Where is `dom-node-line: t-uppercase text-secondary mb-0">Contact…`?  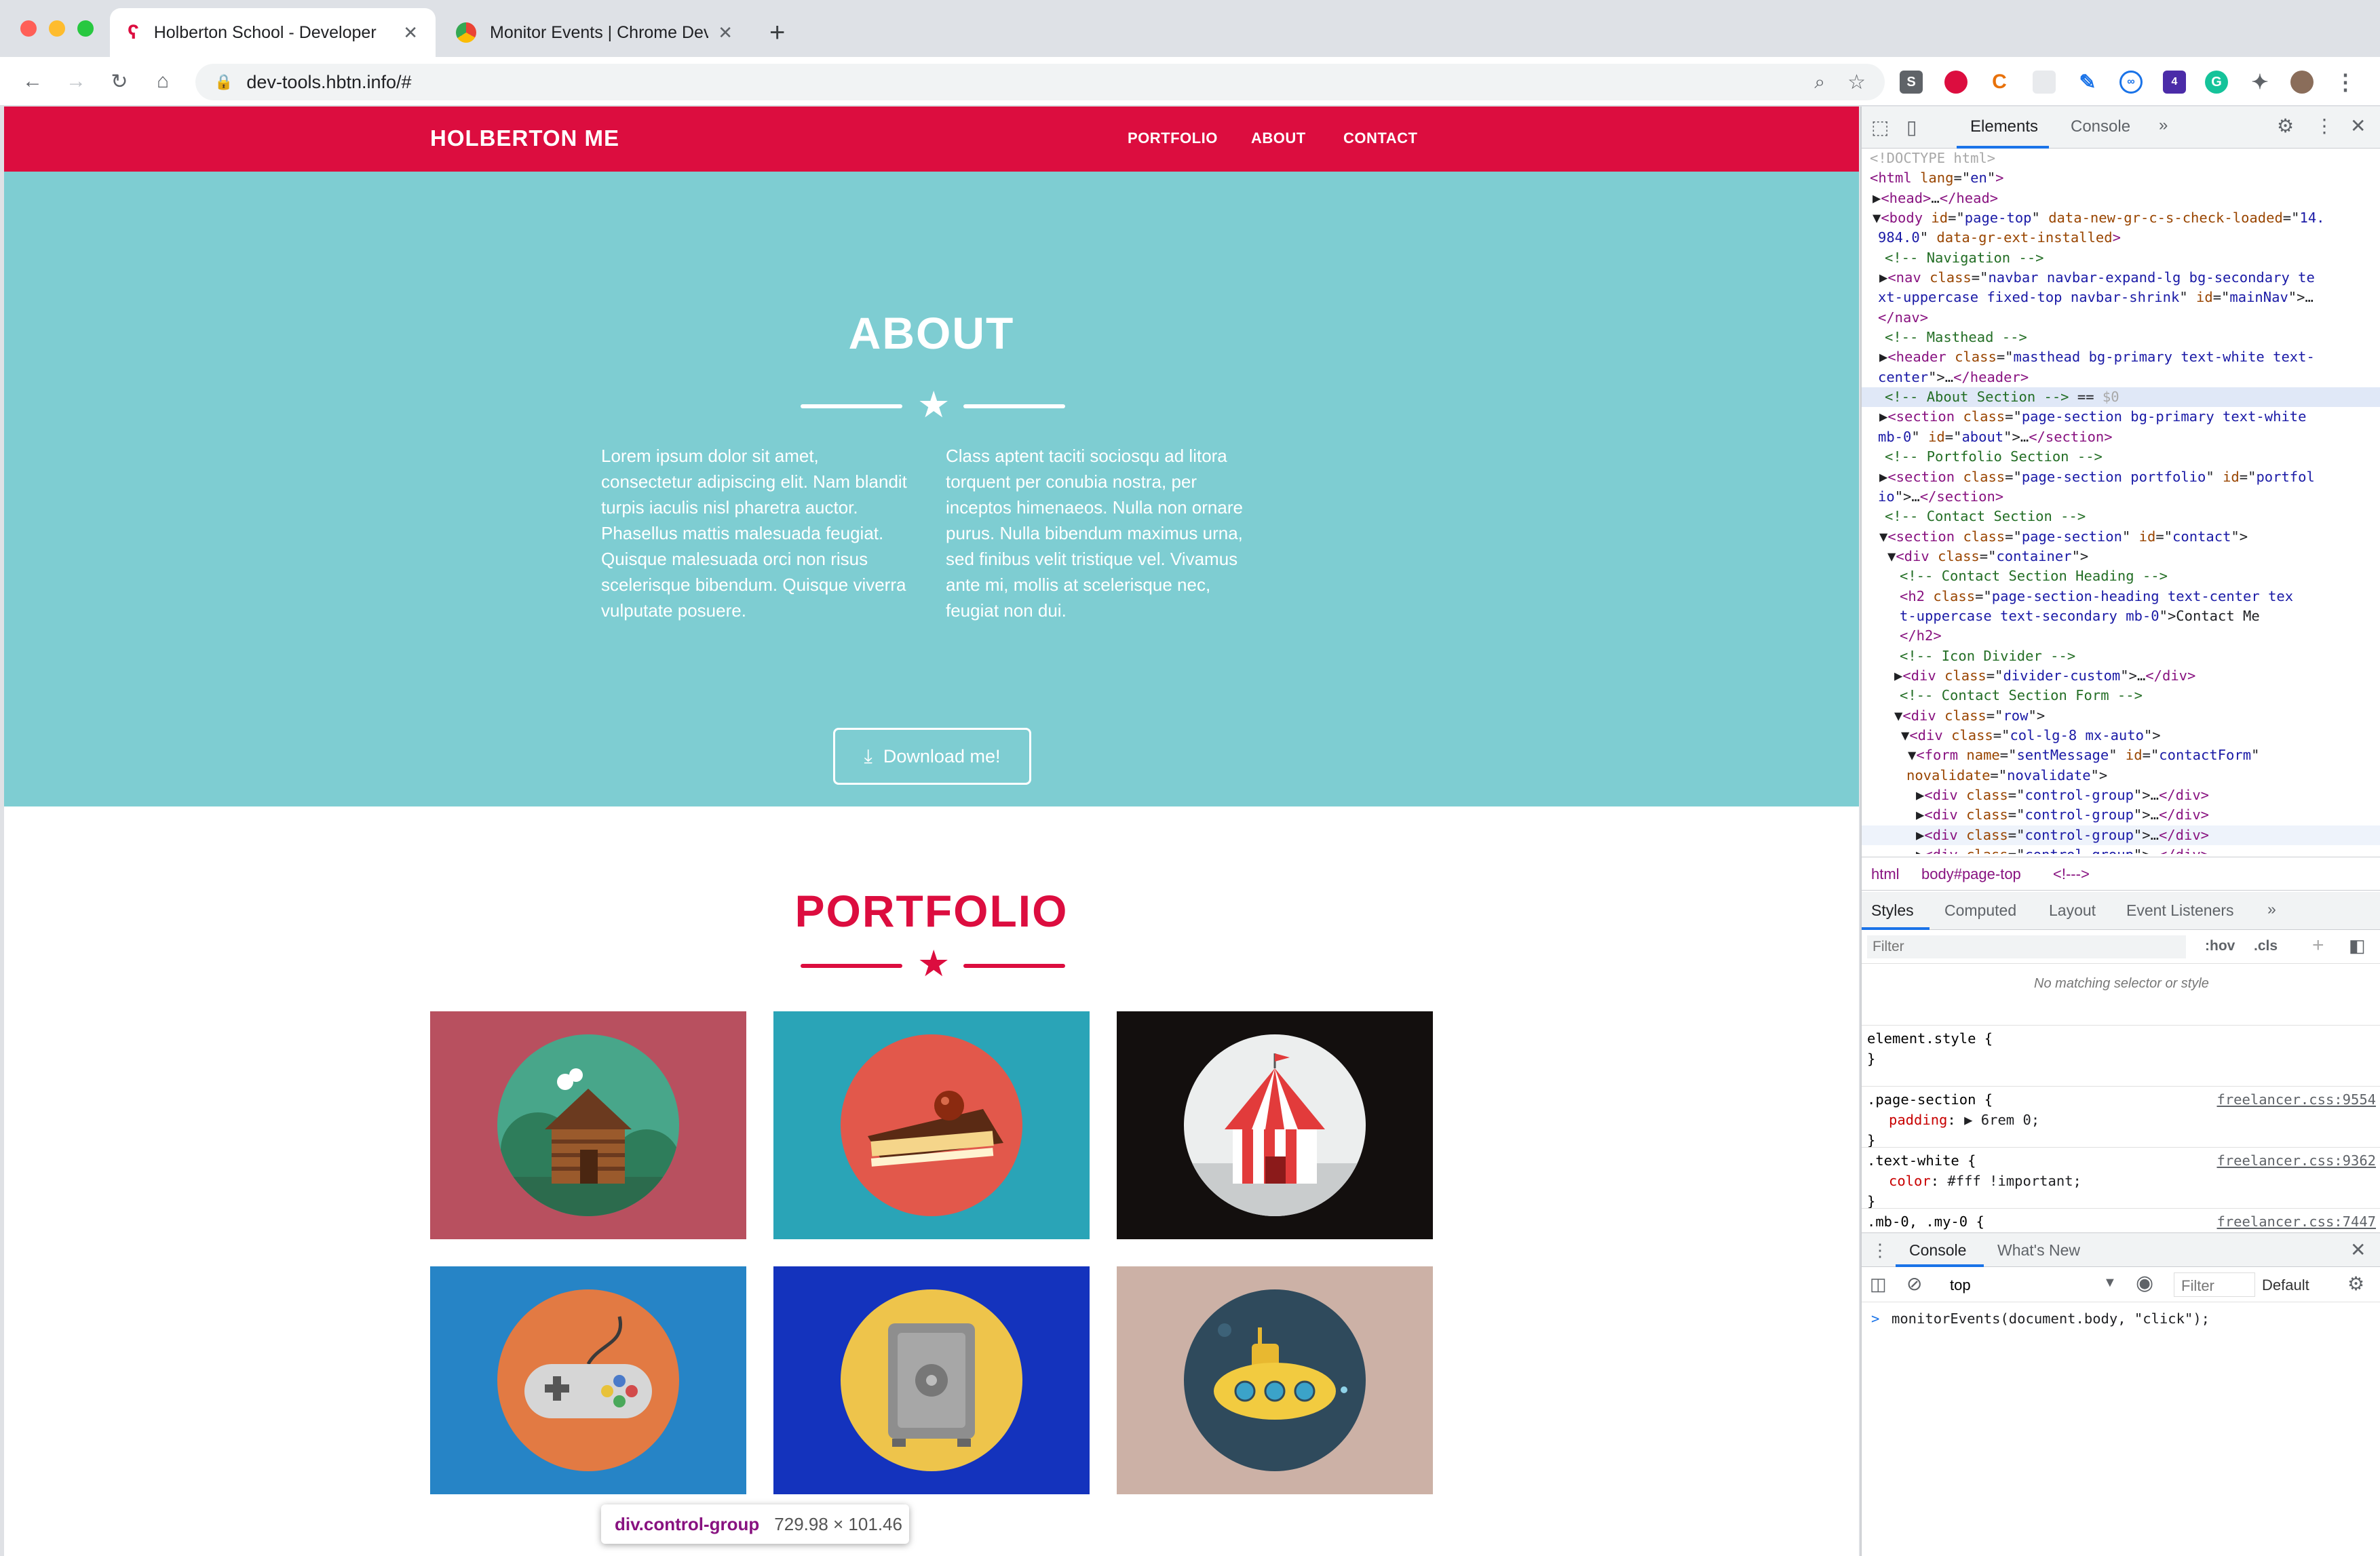 dom-node-line: t-uppercase text-secondary mb-0">Contact… is located at coordinates (2121, 616).